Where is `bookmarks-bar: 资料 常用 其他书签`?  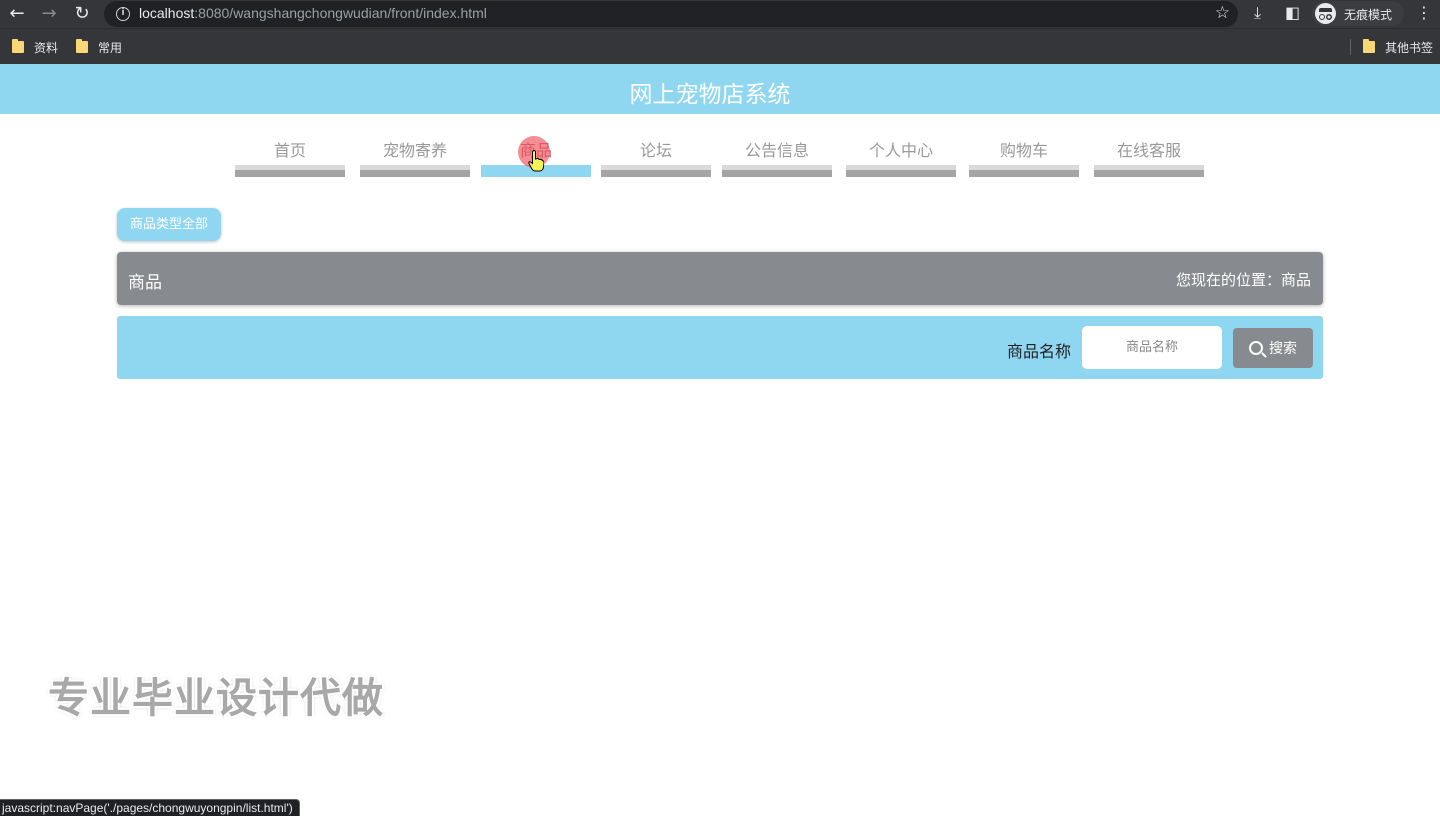 bookmarks-bar: 资料 常用 其他书签 is located at coordinates (720, 46).